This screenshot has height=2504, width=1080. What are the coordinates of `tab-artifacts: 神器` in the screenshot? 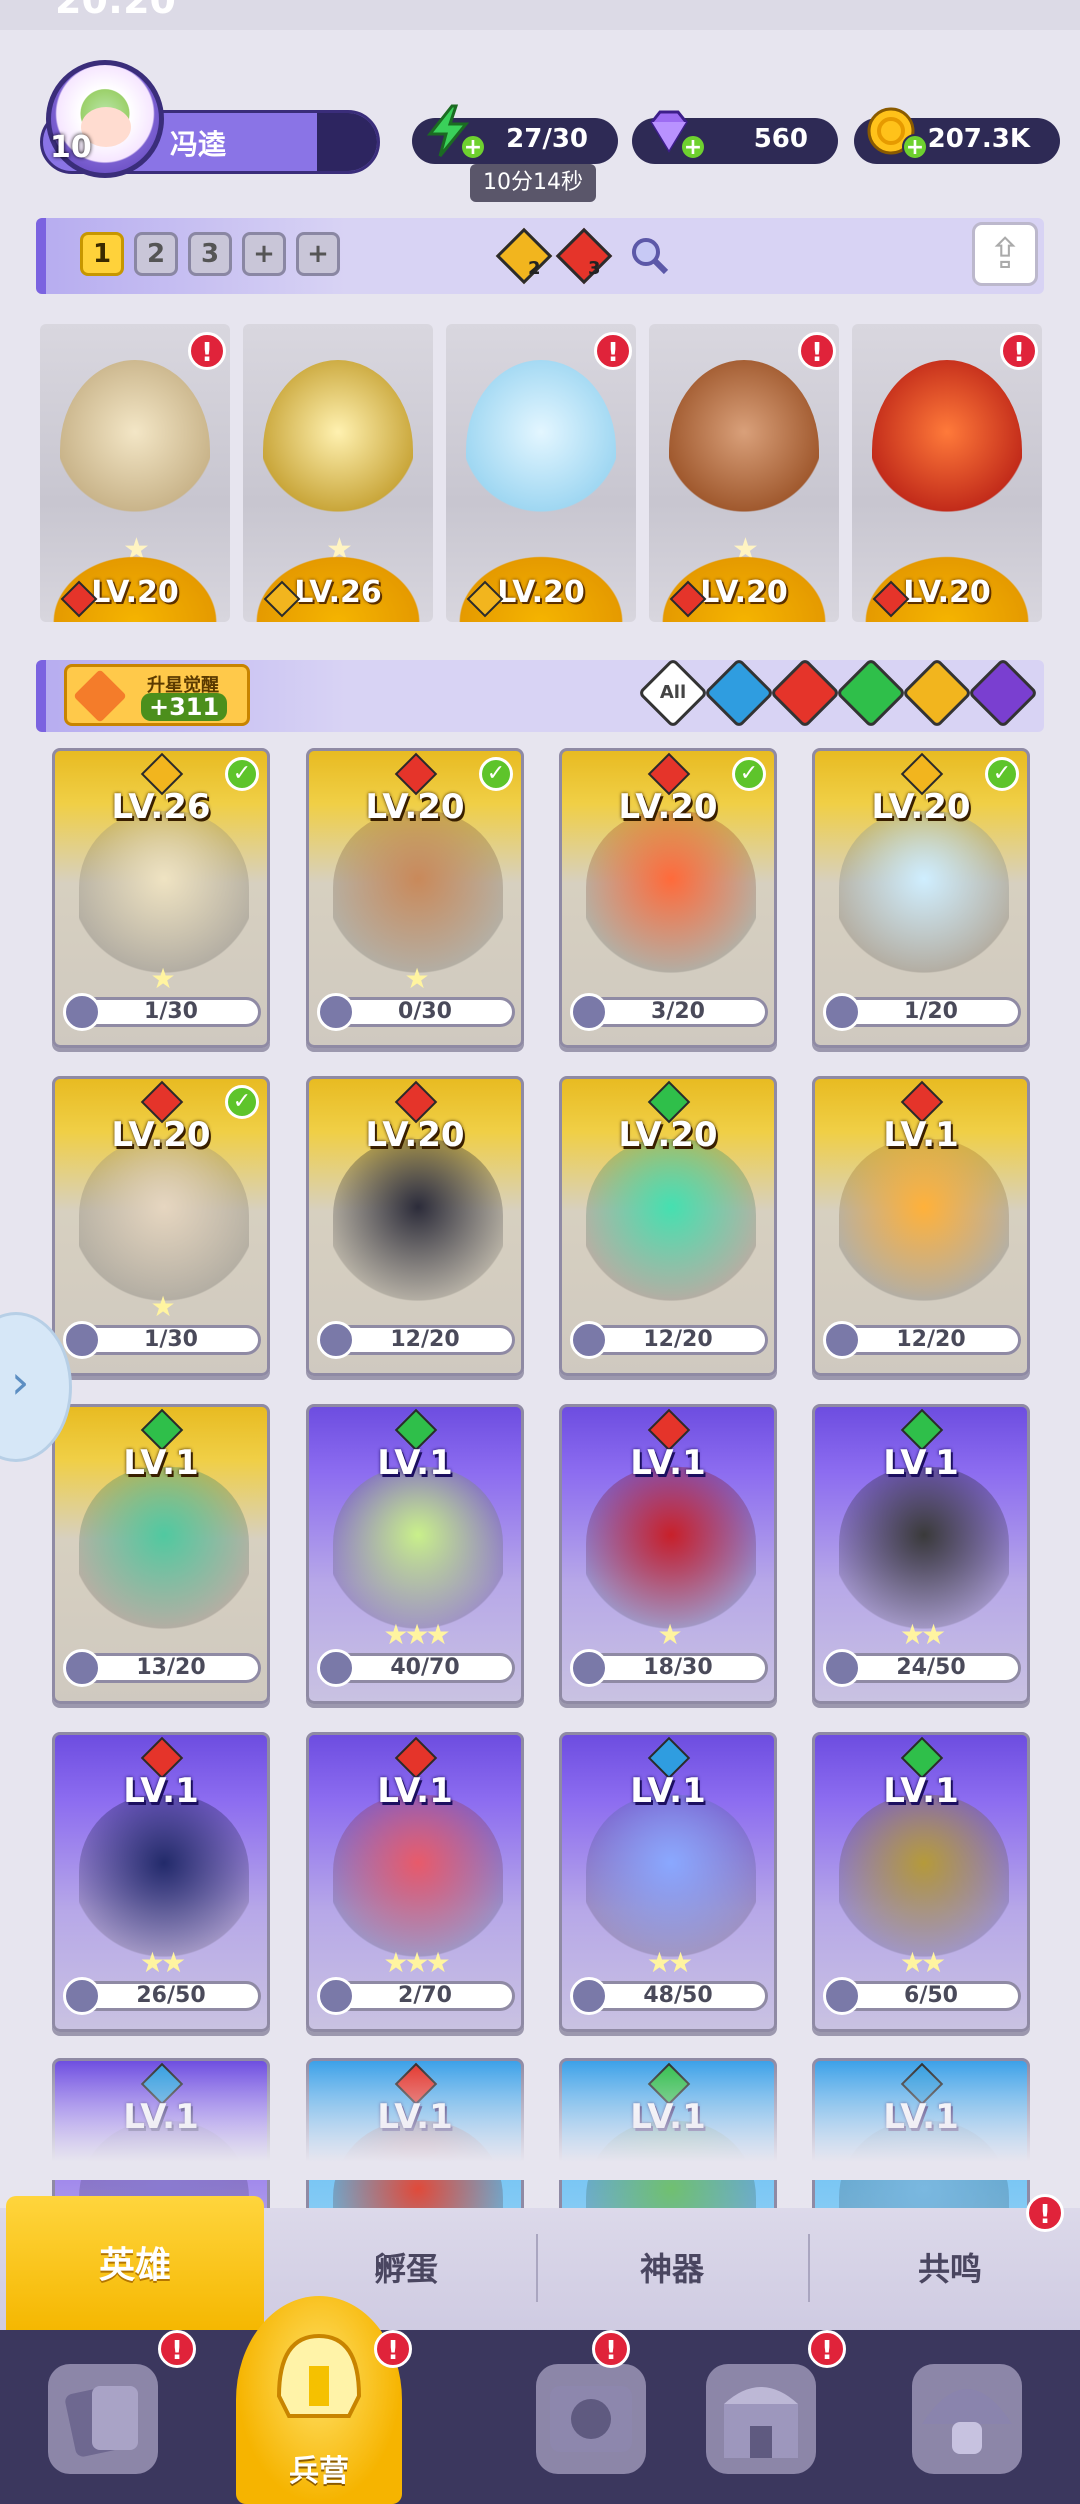 It's located at (672, 2267).